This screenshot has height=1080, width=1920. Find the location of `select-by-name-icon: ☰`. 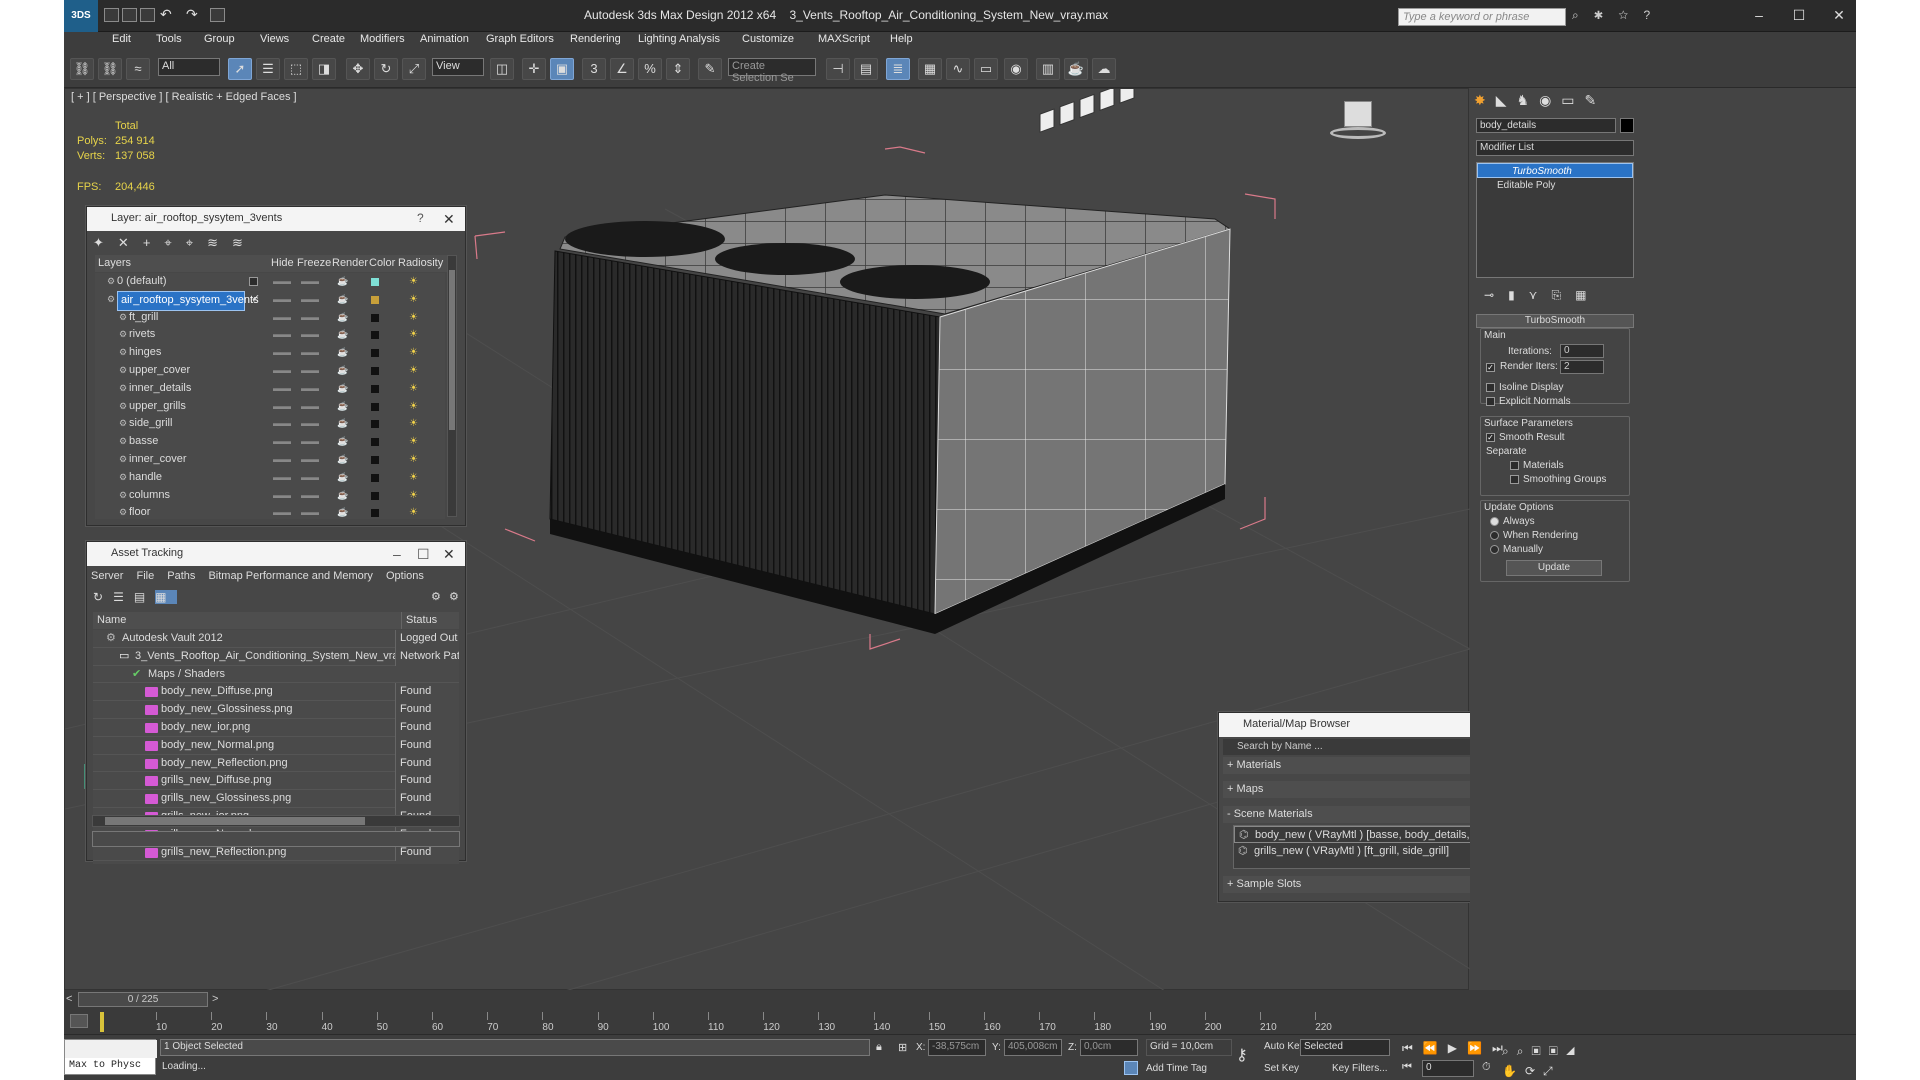

select-by-name-icon: ☰ is located at coordinates (268, 69).